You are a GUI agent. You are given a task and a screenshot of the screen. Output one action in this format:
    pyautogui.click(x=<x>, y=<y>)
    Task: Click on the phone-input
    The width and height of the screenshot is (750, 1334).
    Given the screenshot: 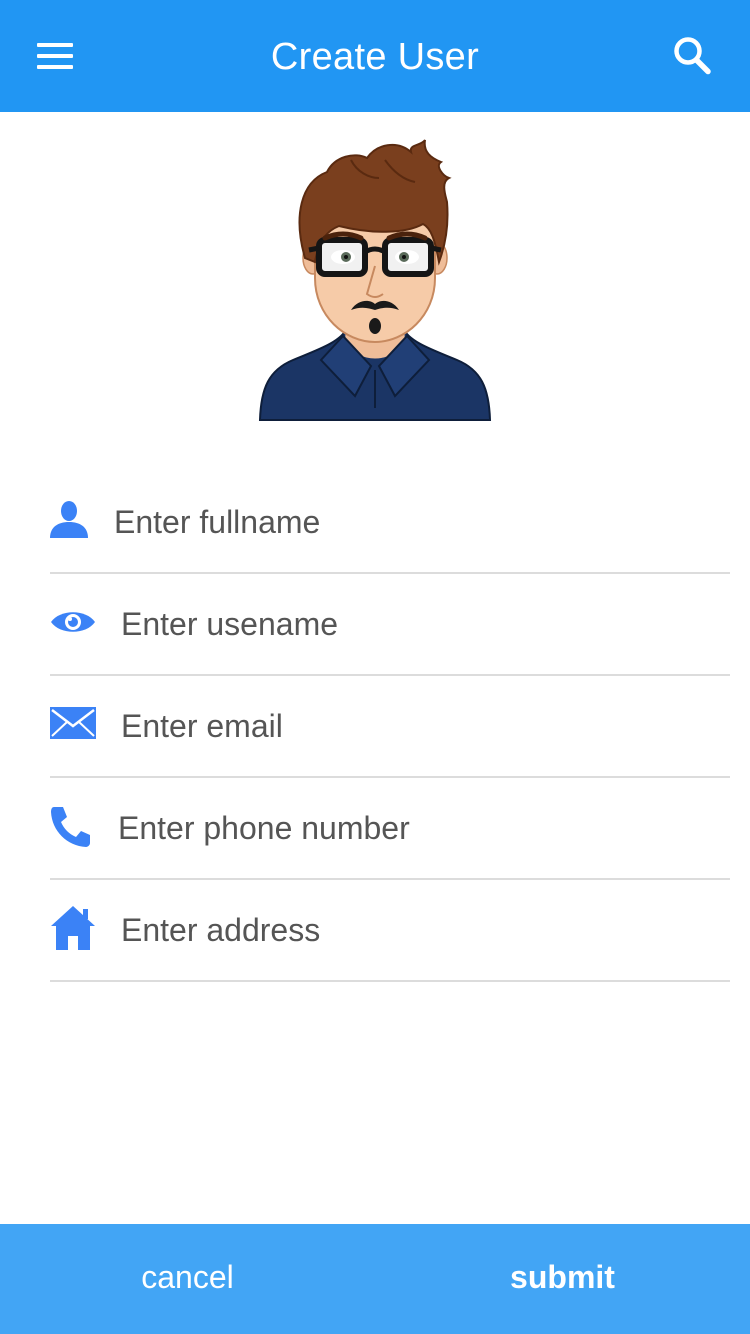 What is the action you would take?
    pyautogui.click(x=424, y=828)
    